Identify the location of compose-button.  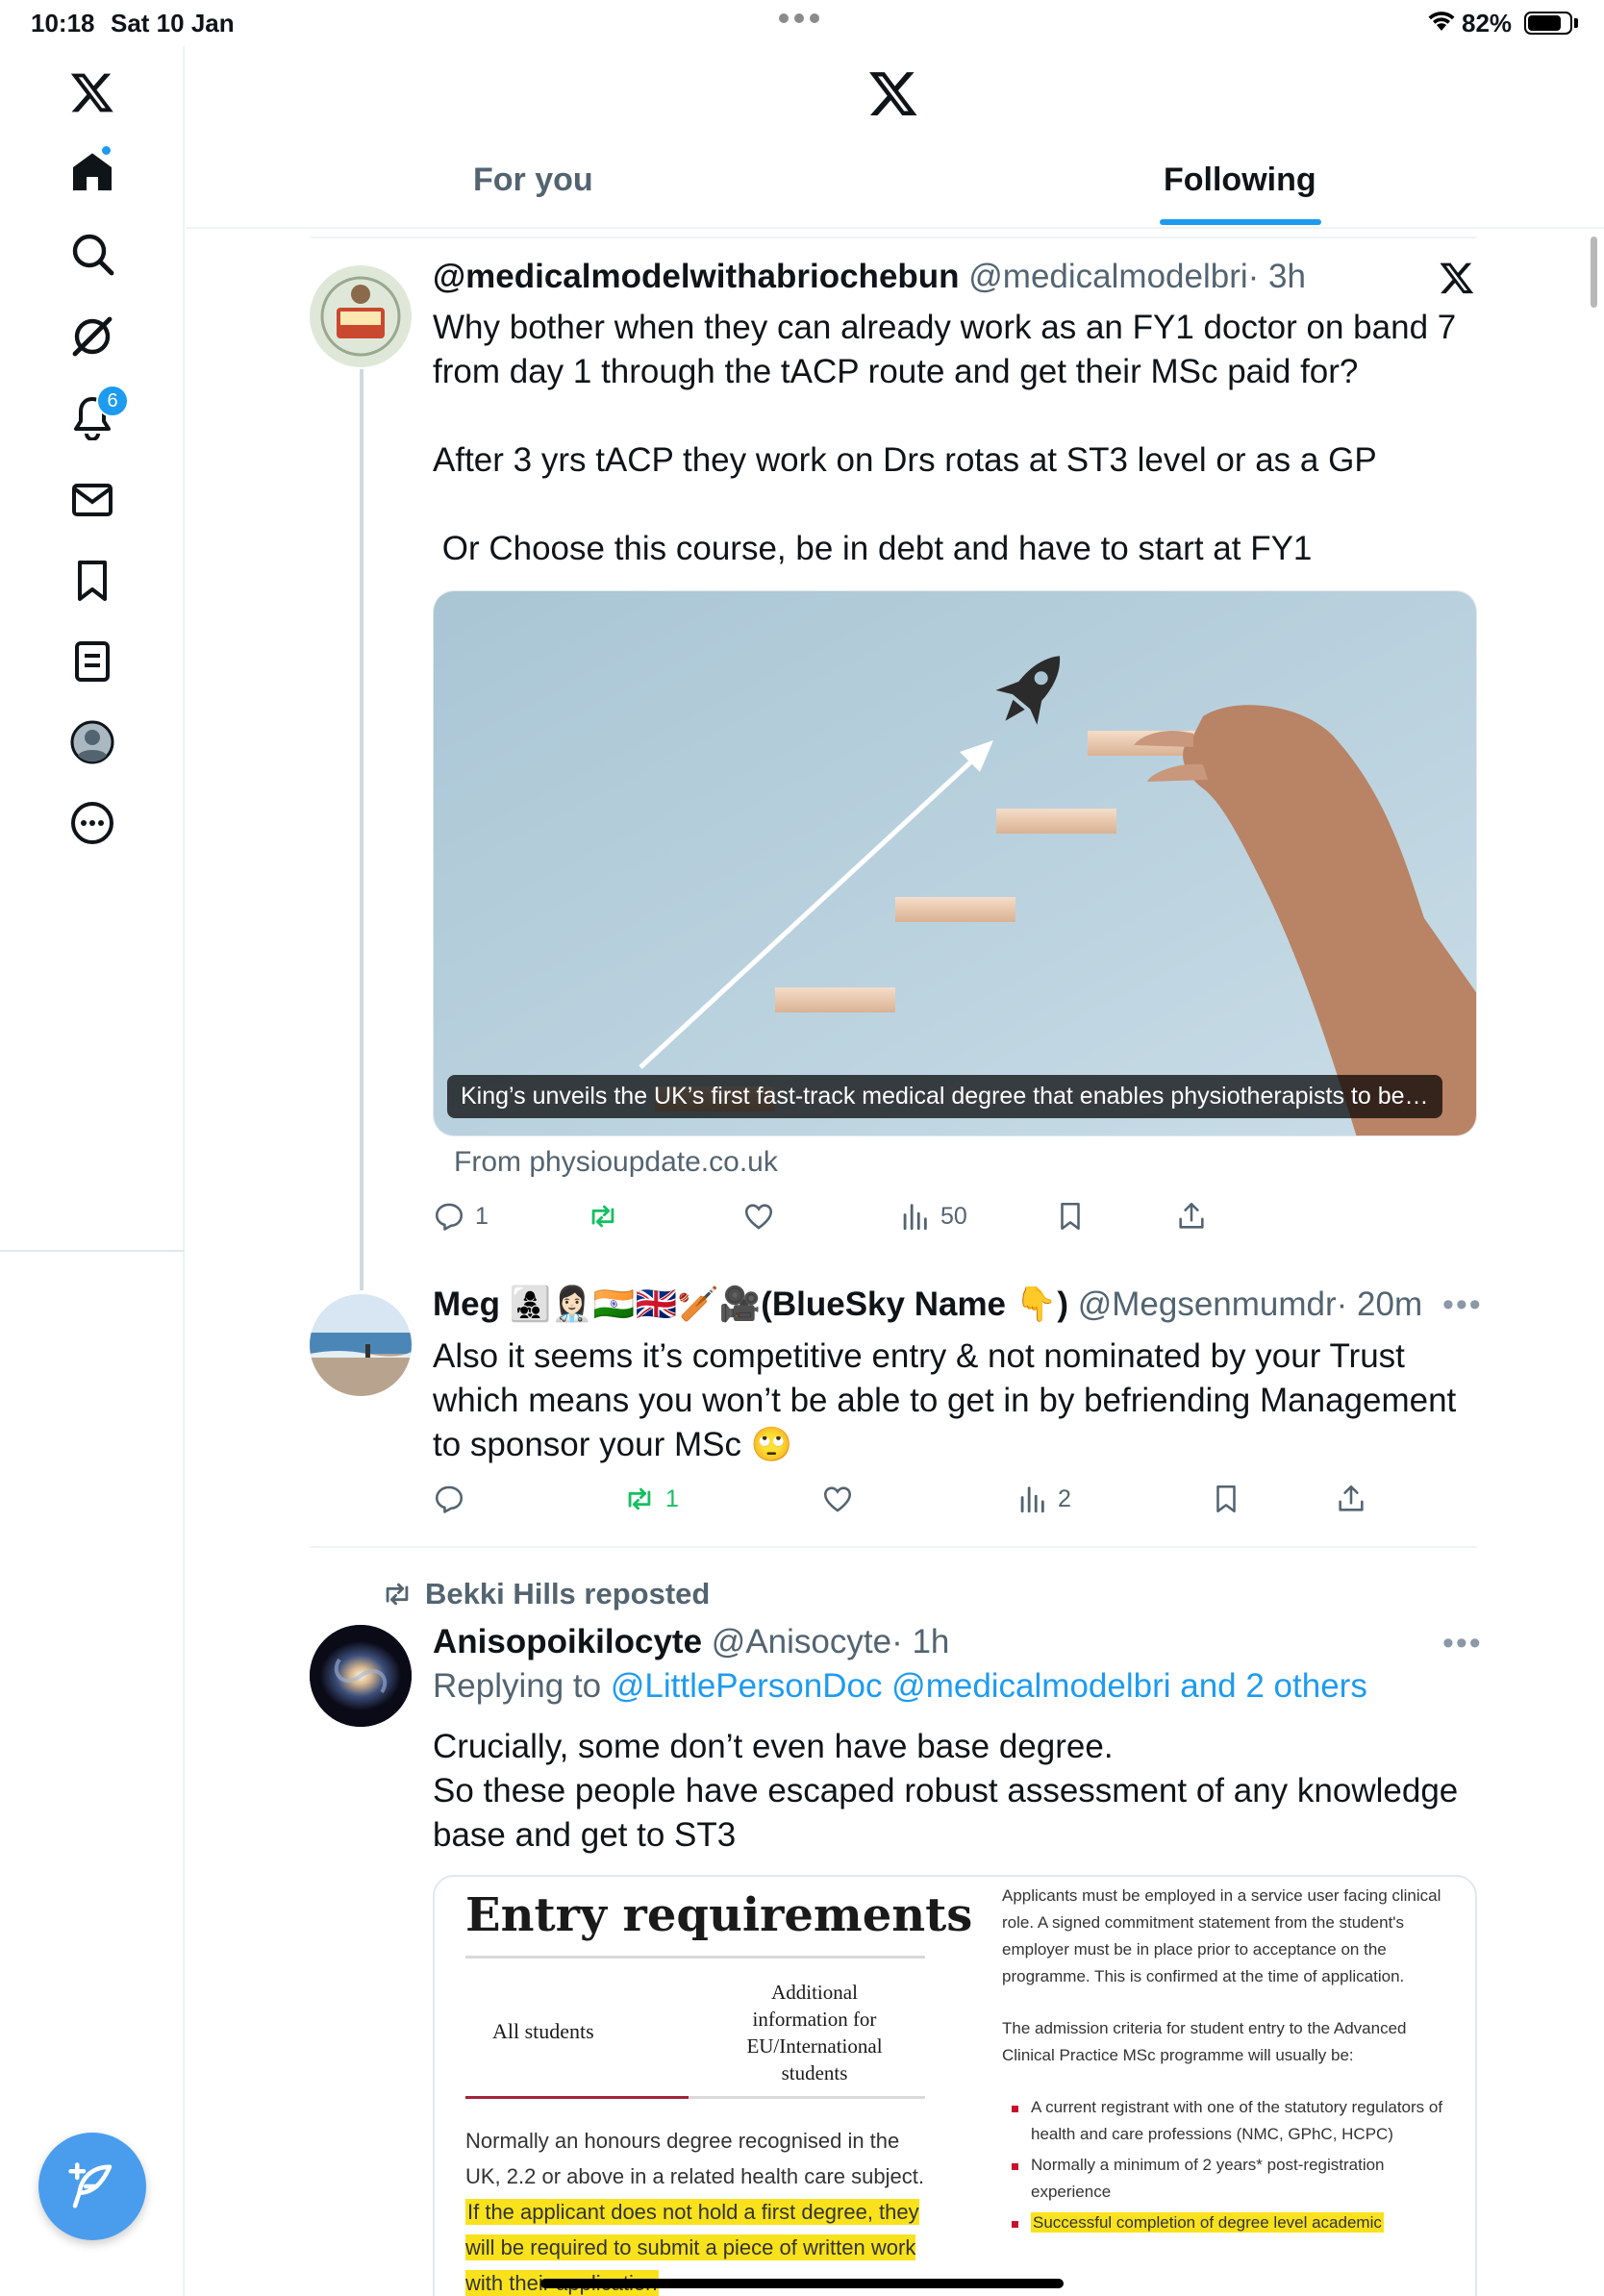
(92, 2186).